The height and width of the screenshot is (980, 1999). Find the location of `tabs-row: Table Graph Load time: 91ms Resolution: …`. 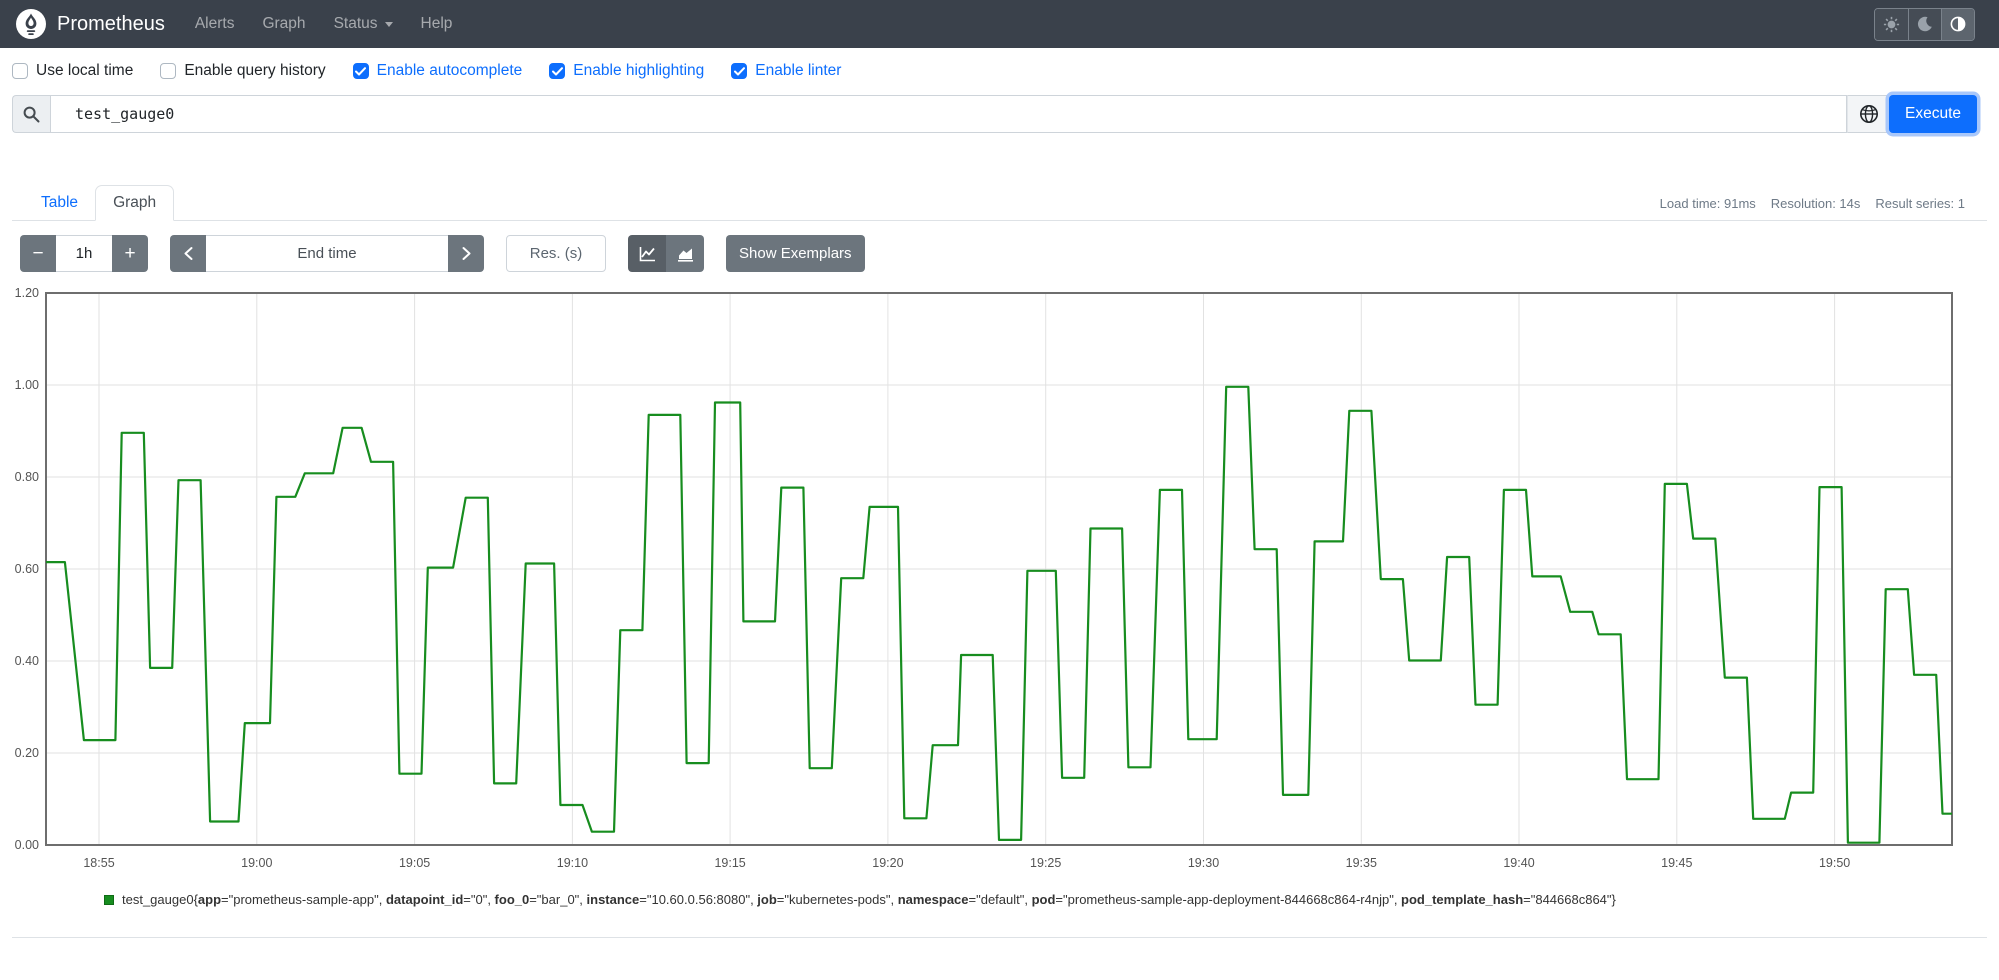

tabs-row: Table Graph Load time: 91ms Resolution: … is located at coordinates (999, 202).